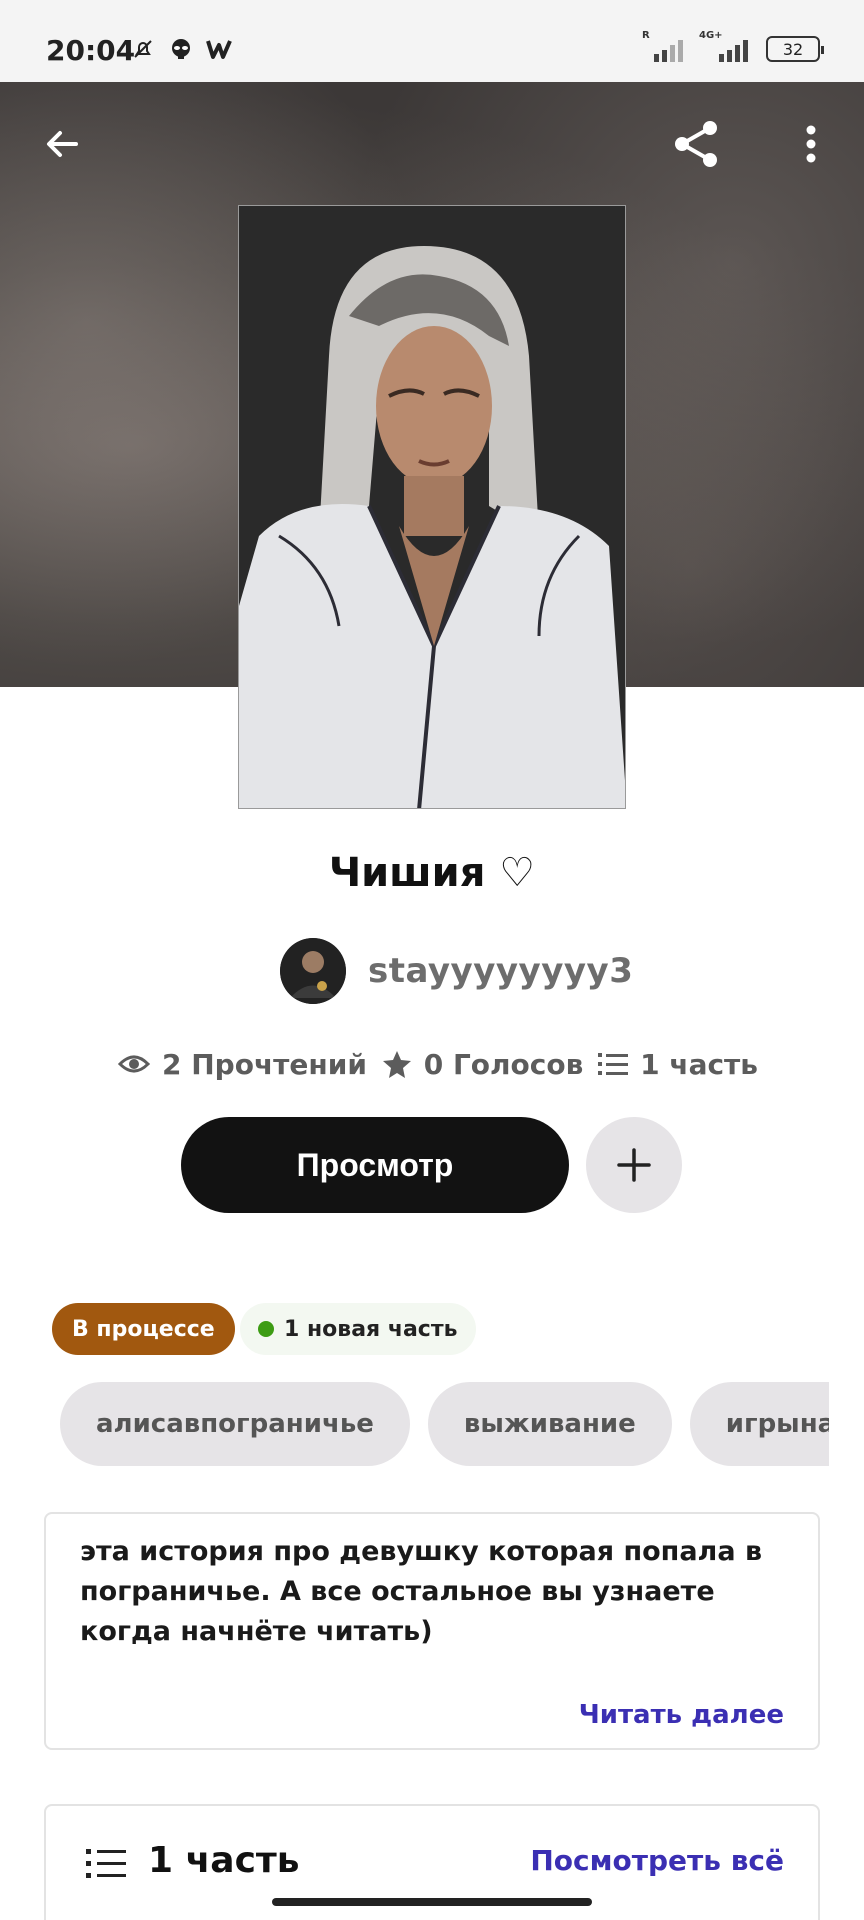 The height and width of the screenshot is (1920, 864). What do you see at coordinates (371, 1329) in the screenshot?
I see `new-part-label: 1 новая часть` at bounding box center [371, 1329].